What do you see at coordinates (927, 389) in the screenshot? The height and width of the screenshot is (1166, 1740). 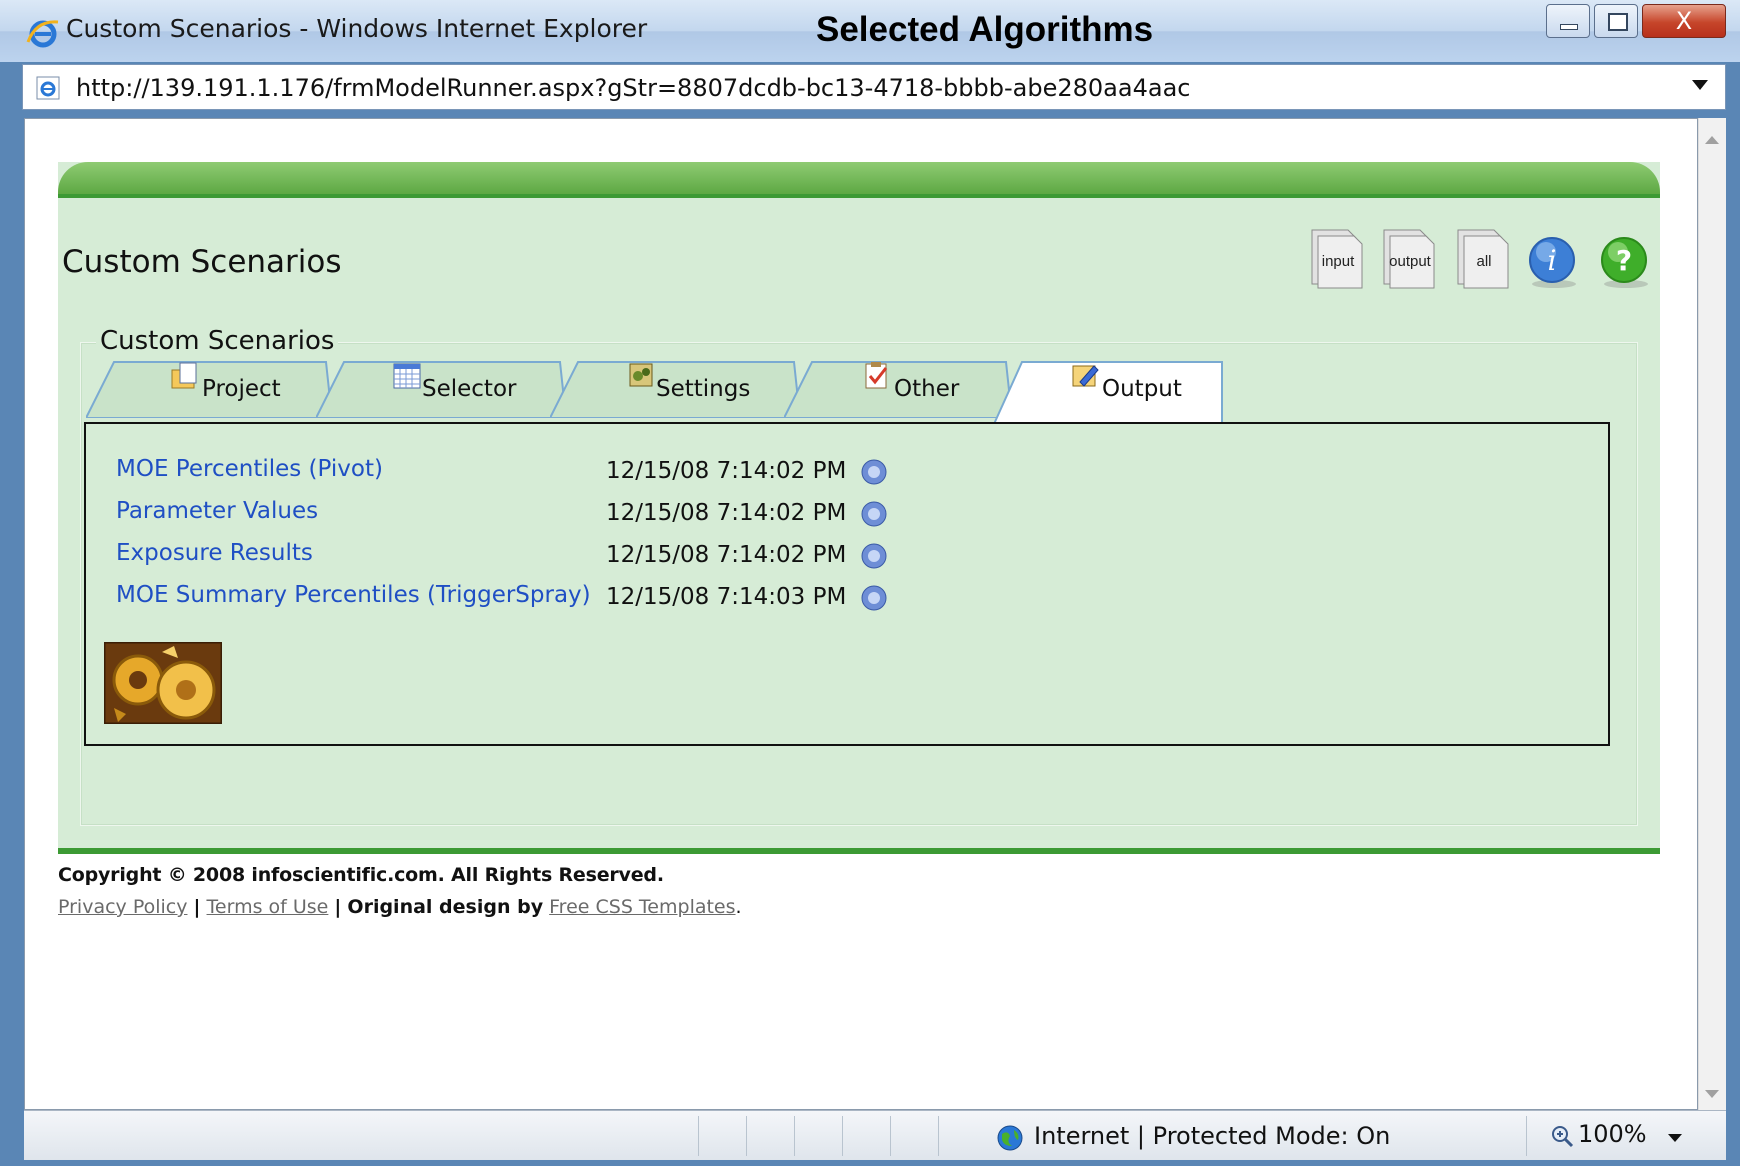 I see `tab-label: Other` at bounding box center [927, 389].